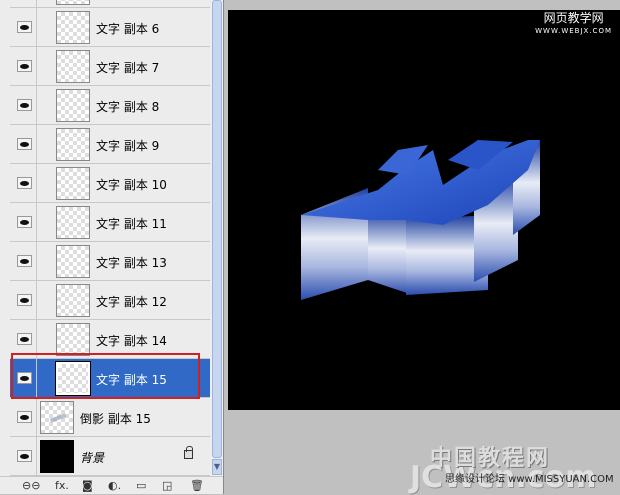  I want to click on trash-icon: 🗑, so click(197, 486).